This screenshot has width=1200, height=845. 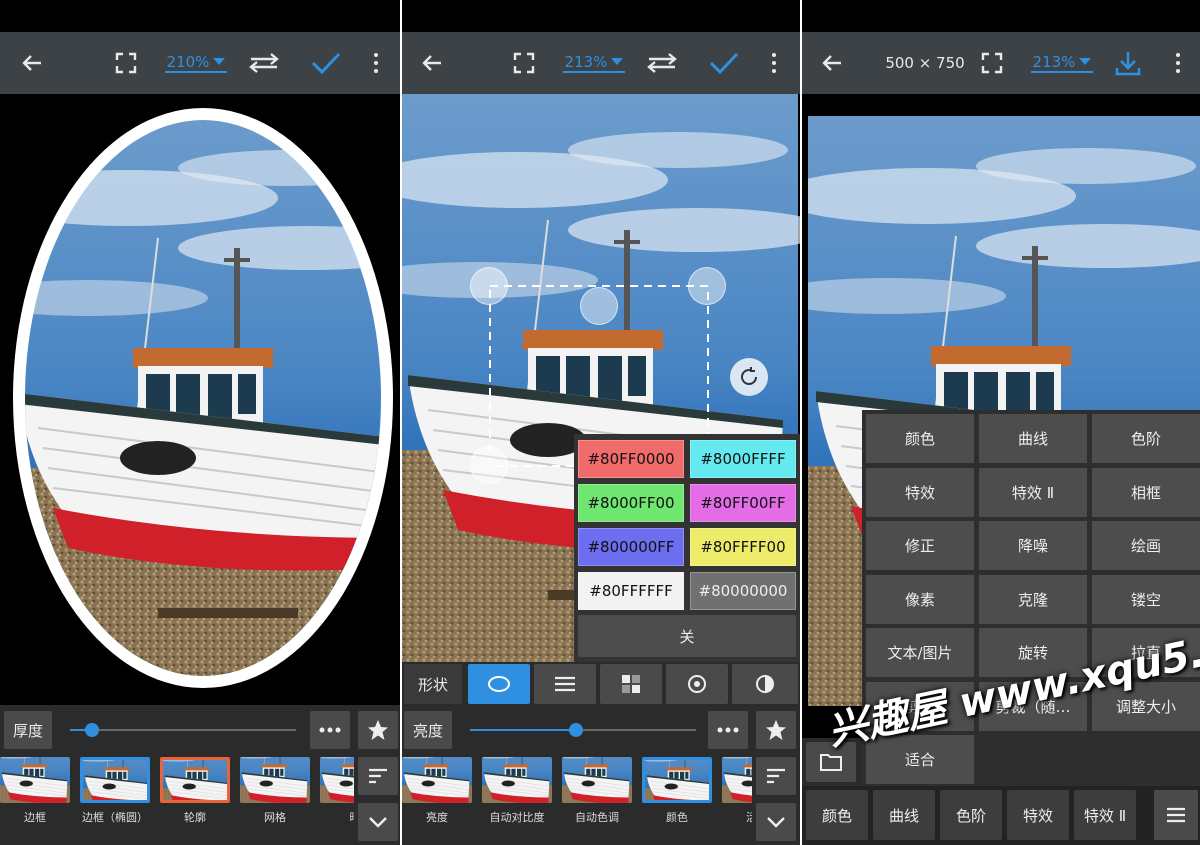 I want to click on color-swatch: #8000FF00, so click(x=631, y=503).